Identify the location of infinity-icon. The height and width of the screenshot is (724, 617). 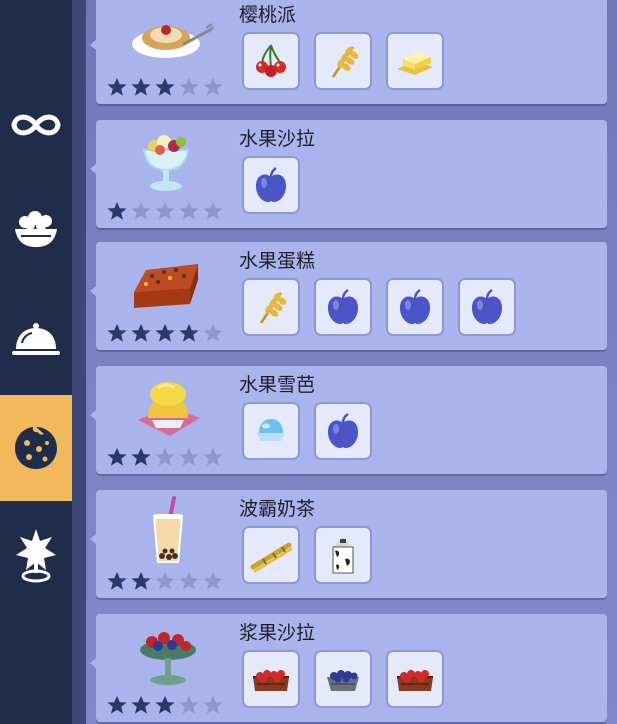
(36, 125).